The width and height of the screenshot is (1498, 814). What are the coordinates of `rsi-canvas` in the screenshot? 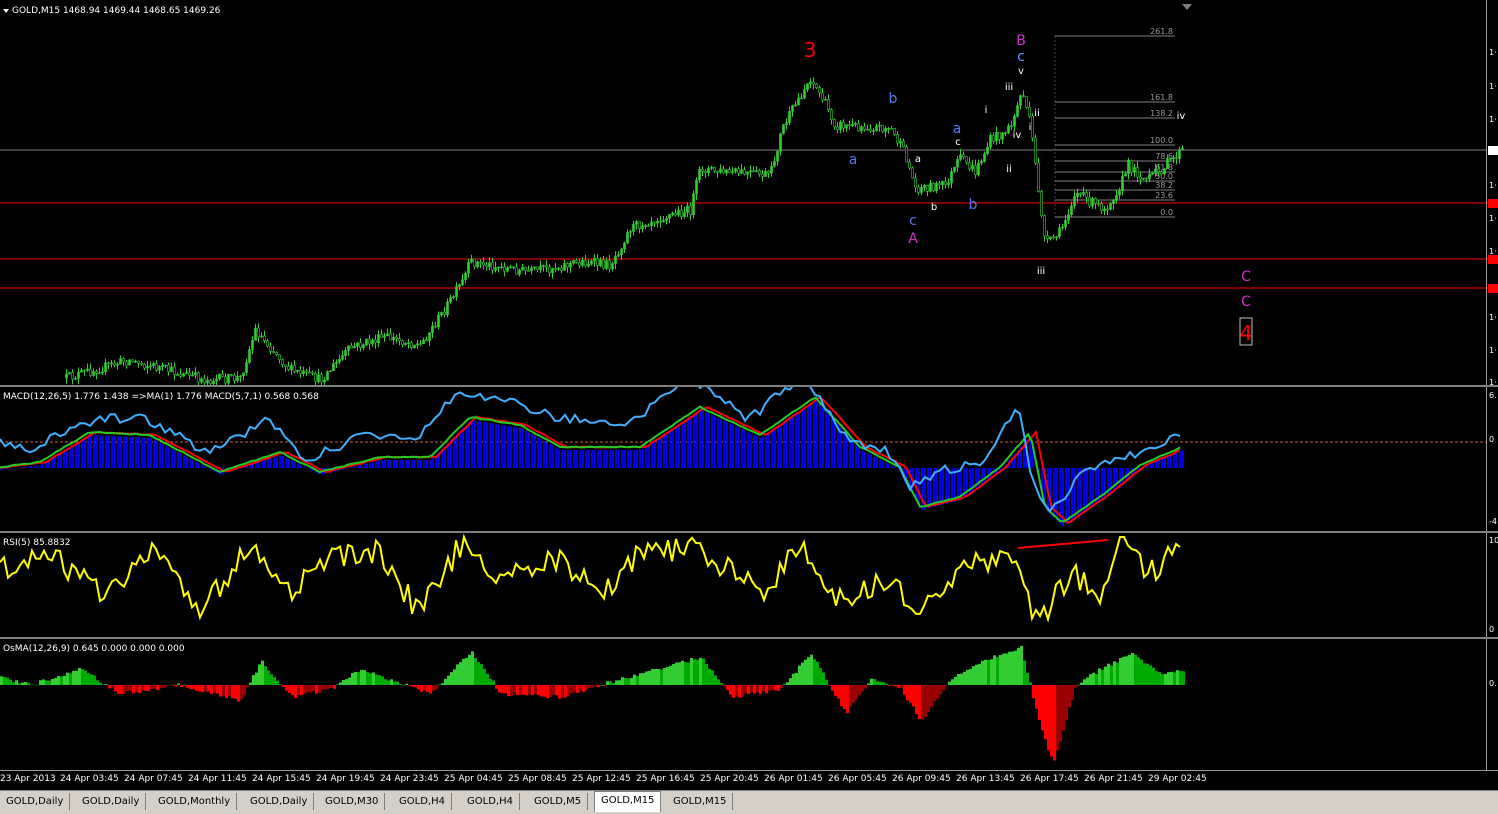 It's located at (743, 585).